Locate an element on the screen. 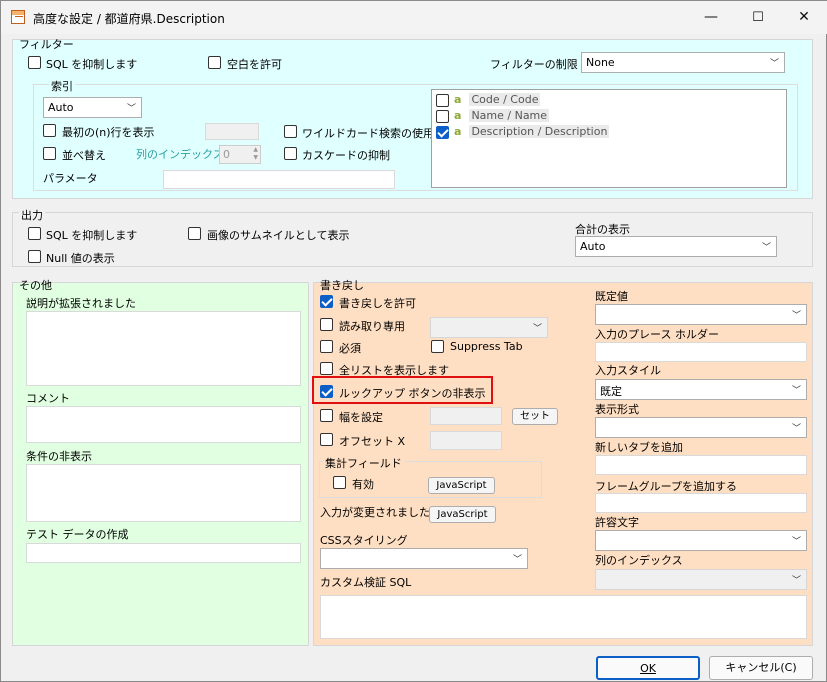 Image resolution: width=827 pixels, height=682 pixels. agg-javascript-button: JavaScript is located at coordinates (461, 485).